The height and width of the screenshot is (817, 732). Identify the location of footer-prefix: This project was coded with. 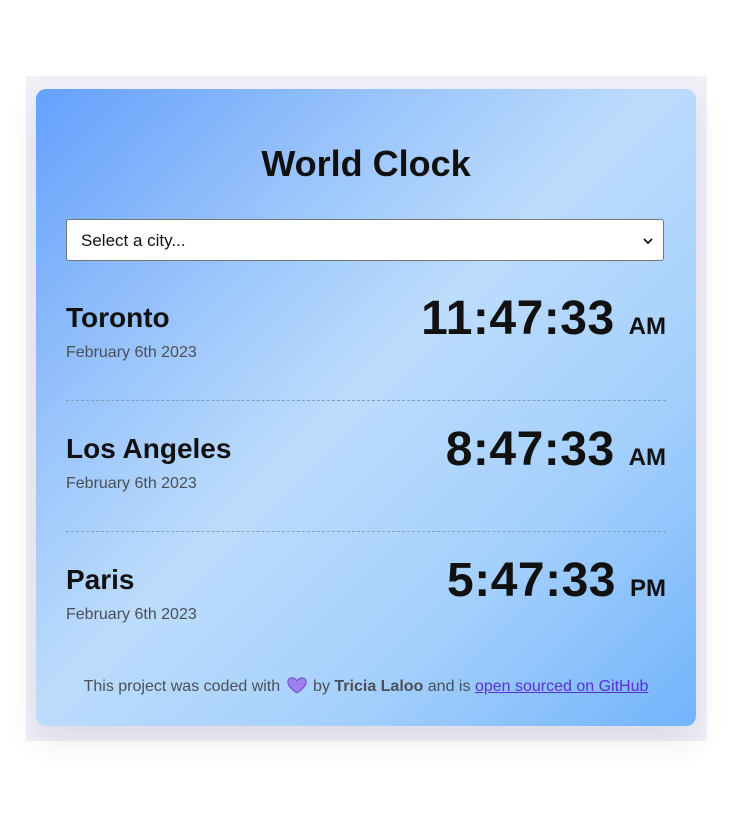
(182, 686).